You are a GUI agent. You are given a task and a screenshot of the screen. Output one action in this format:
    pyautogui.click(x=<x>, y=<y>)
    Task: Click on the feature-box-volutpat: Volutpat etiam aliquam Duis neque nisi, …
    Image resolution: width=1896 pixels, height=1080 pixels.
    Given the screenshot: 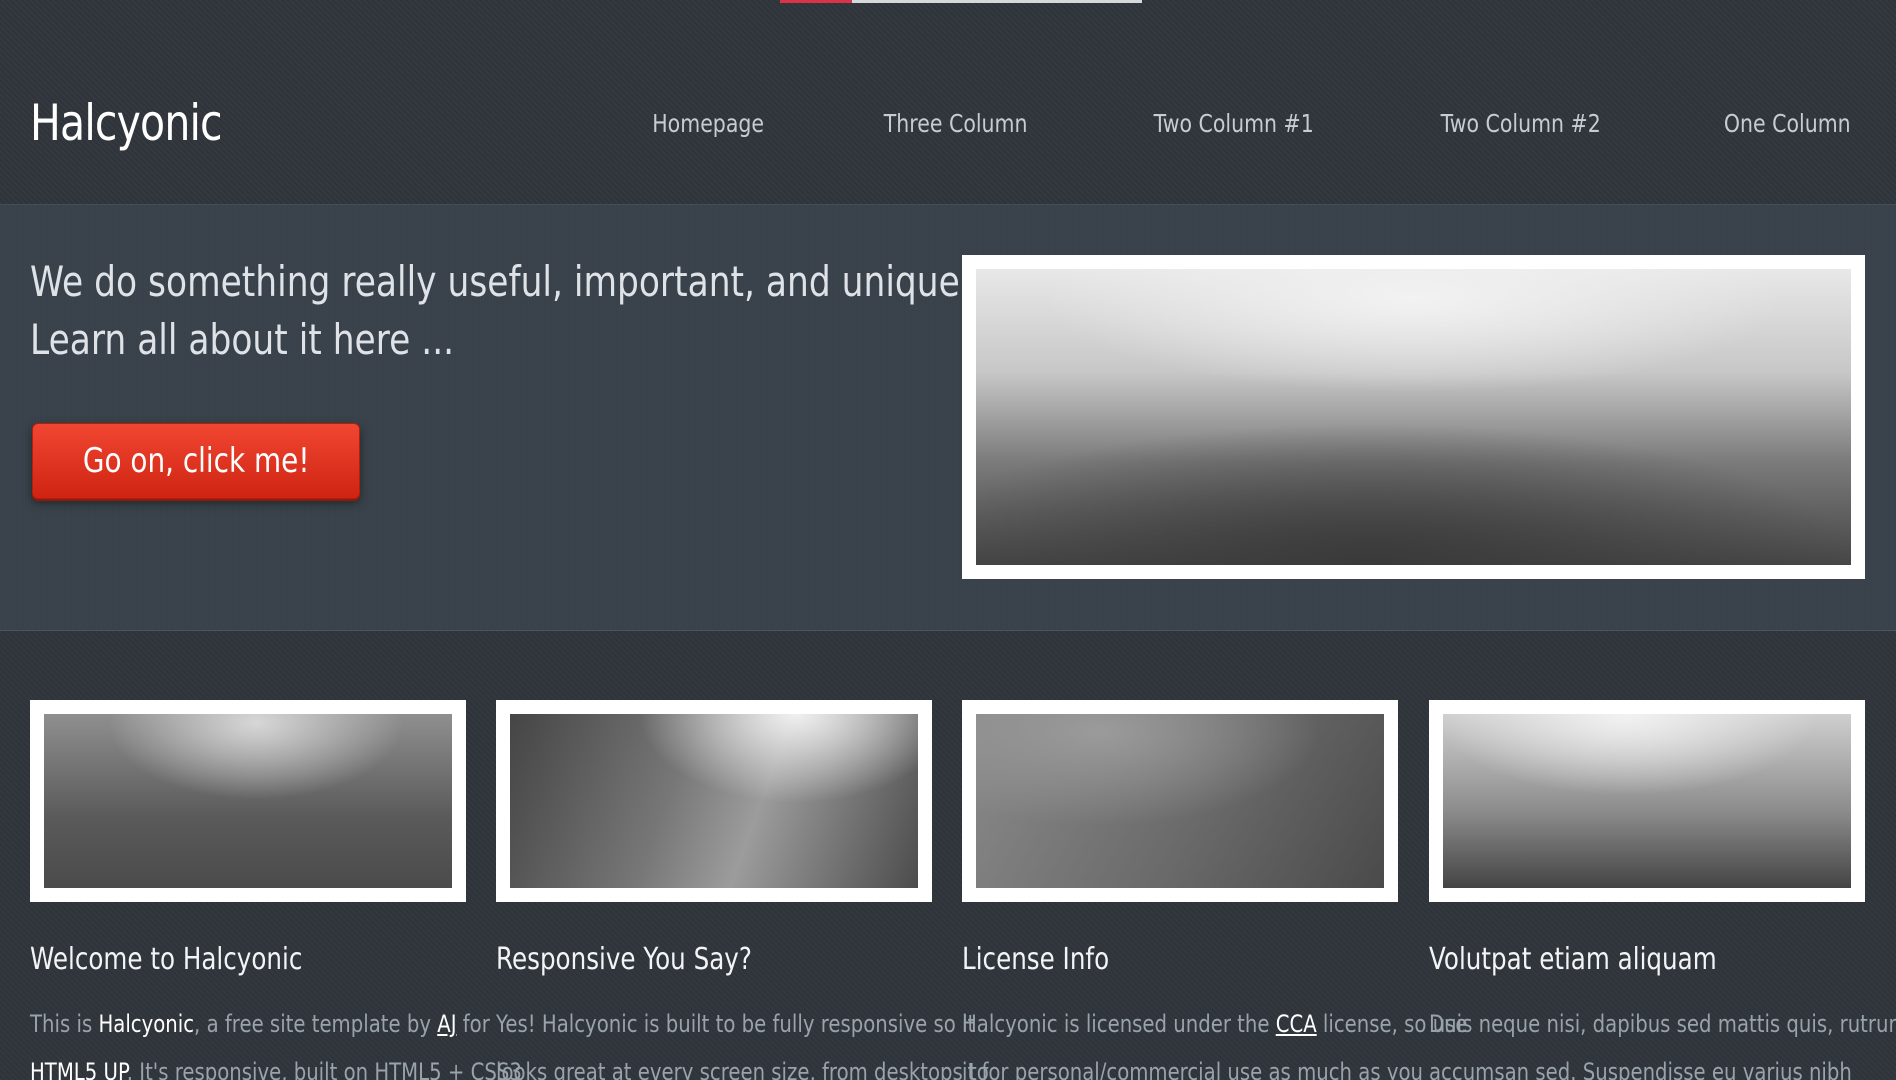 What is the action you would take?
    pyautogui.click(x=1662, y=890)
    